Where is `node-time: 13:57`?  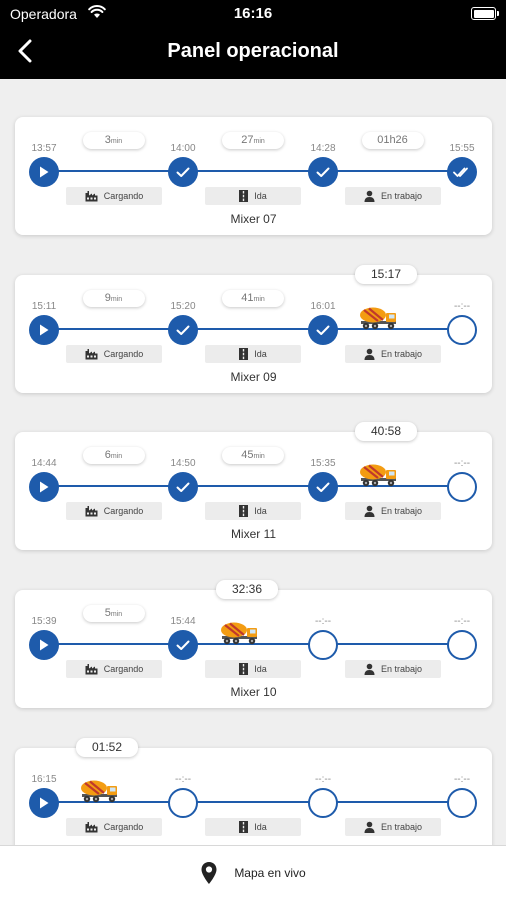 node-time: 13:57 is located at coordinates (44, 148).